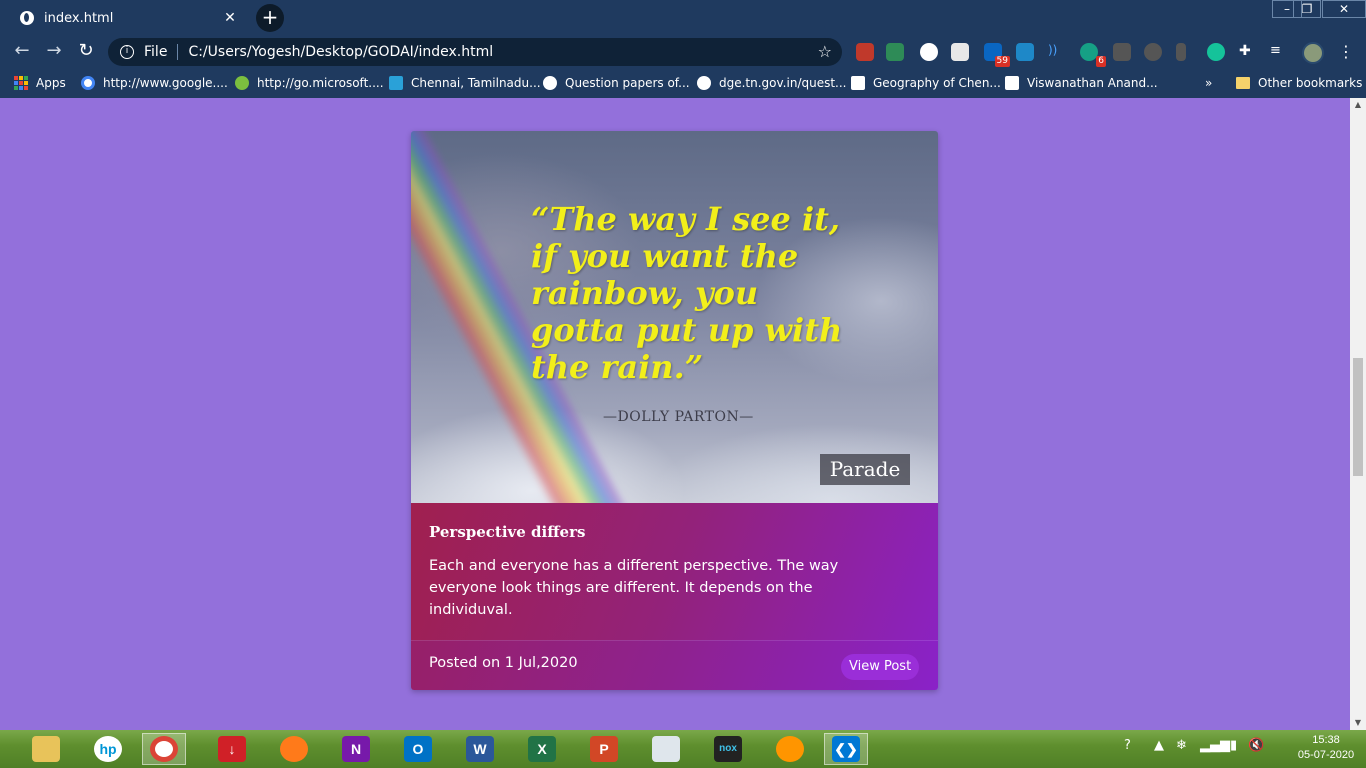 The image size is (1366, 768). What do you see at coordinates (21, 83) in the screenshot?
I see `apps-grid-icon` at bounding box center [21, 83].